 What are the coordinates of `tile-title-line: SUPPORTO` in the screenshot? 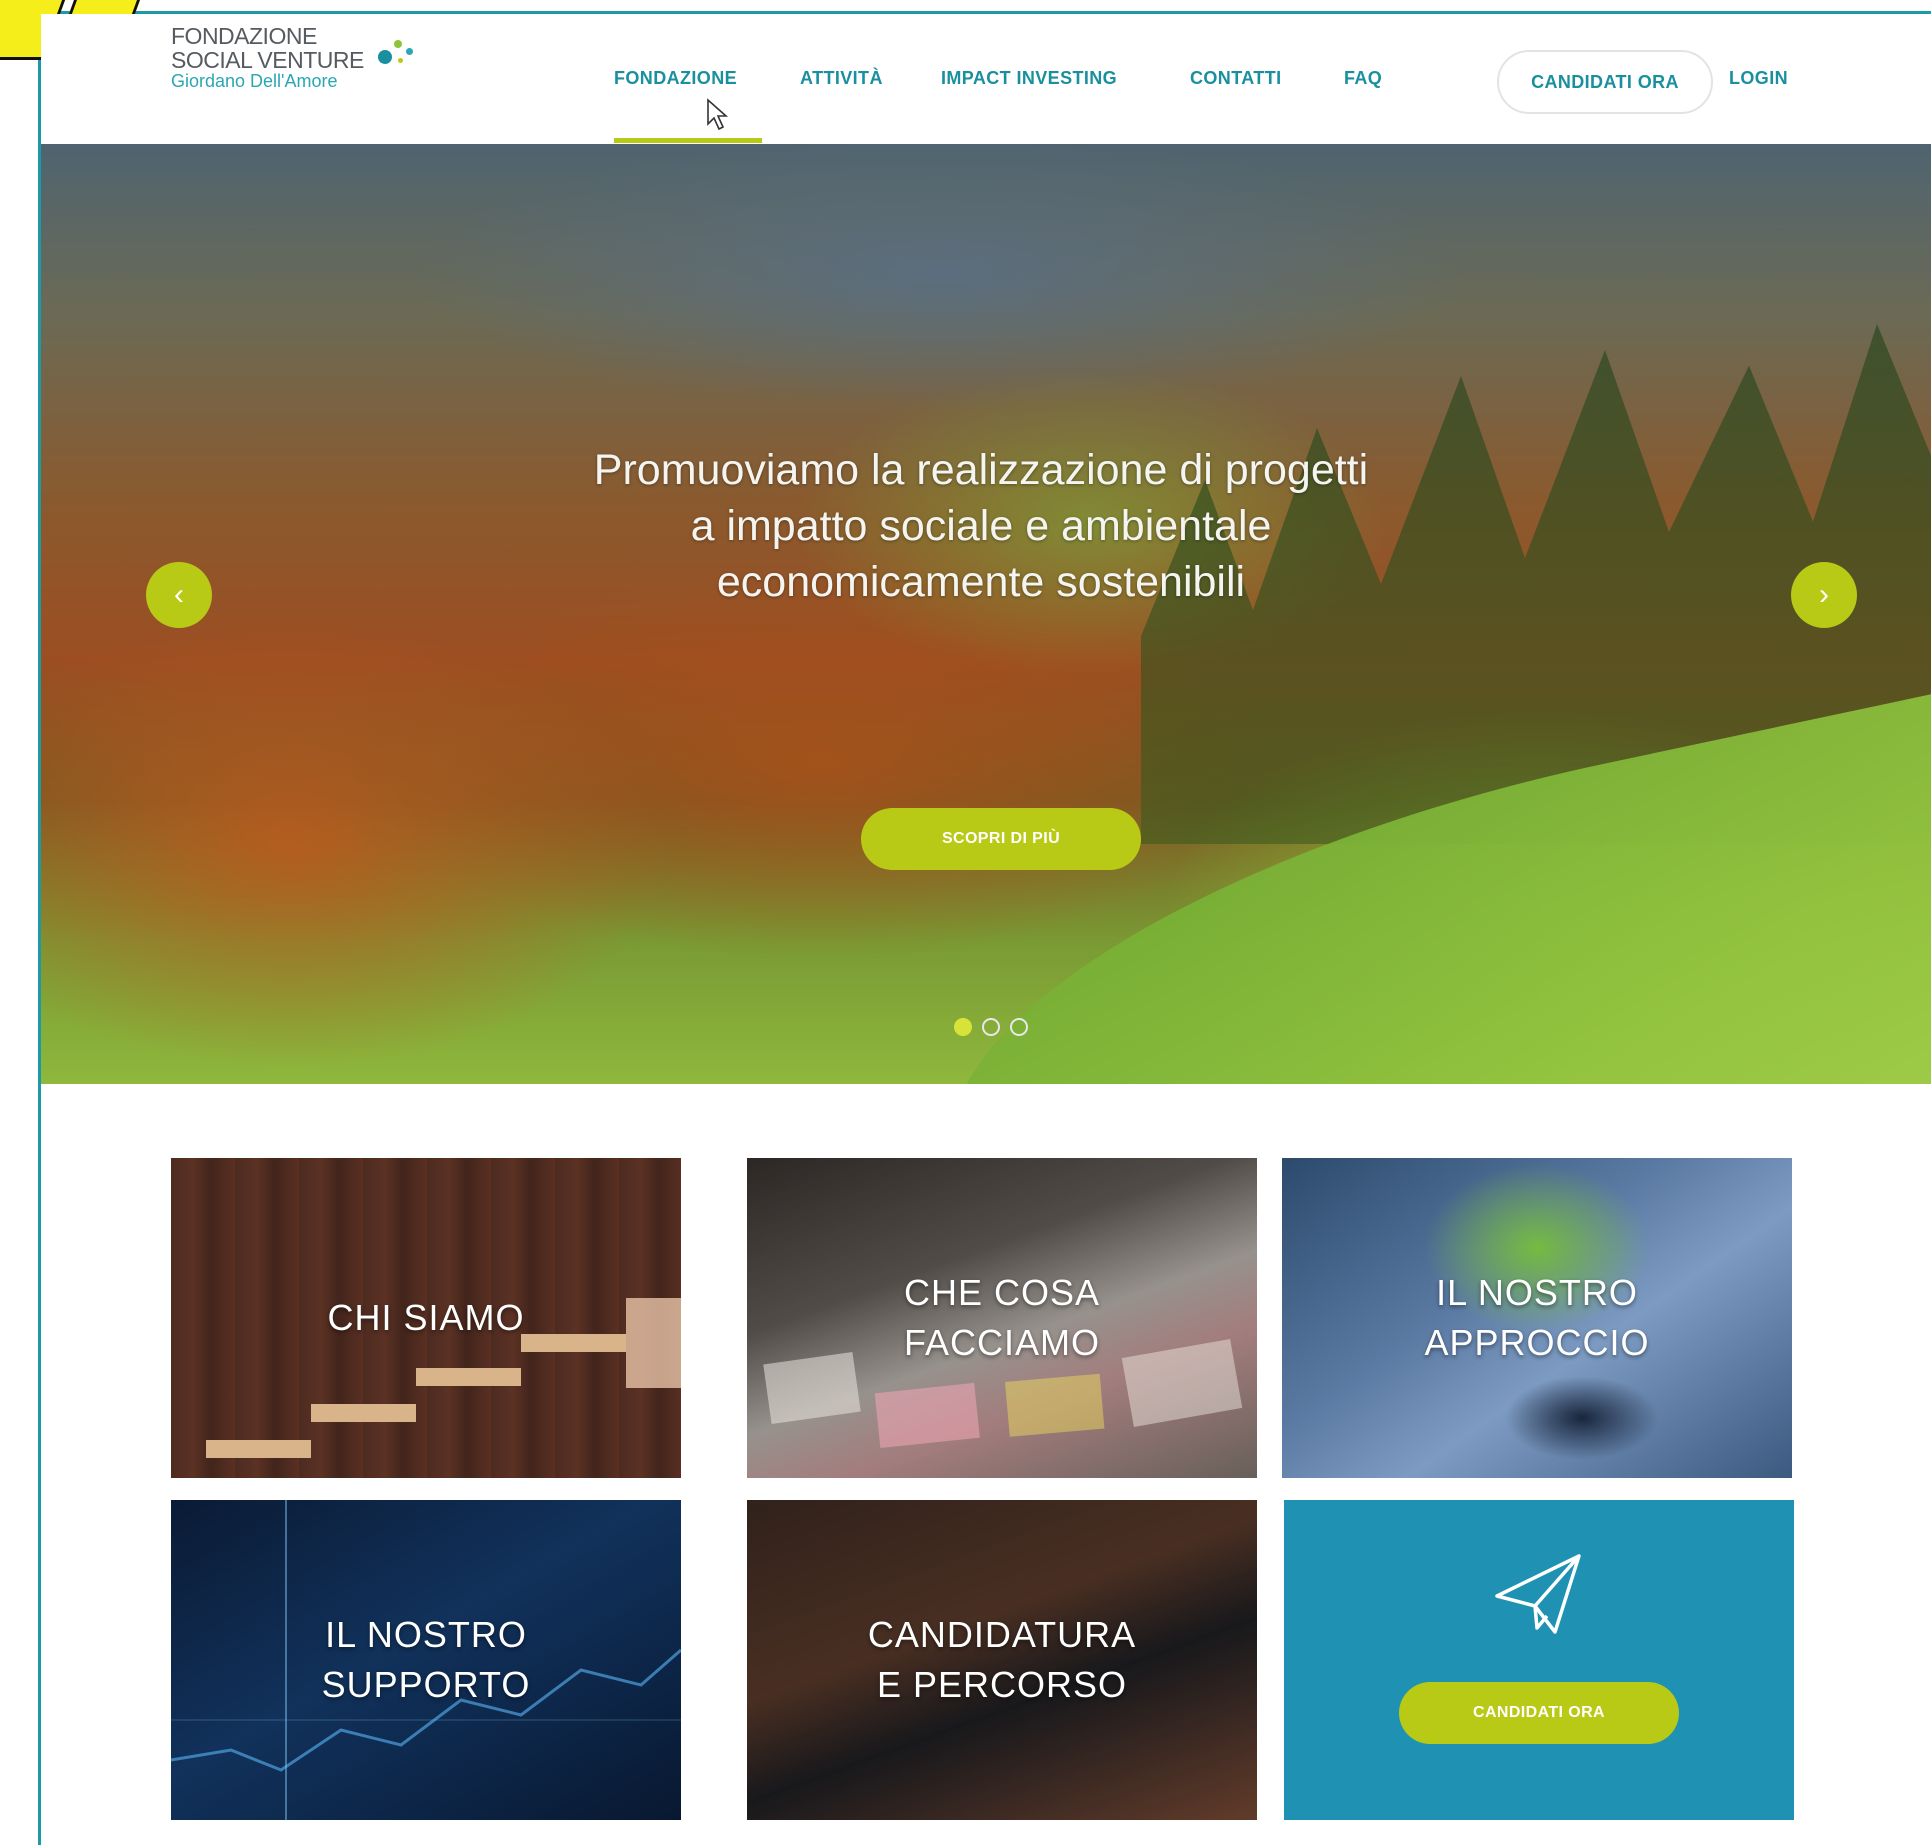 It's located at (426, 1684).